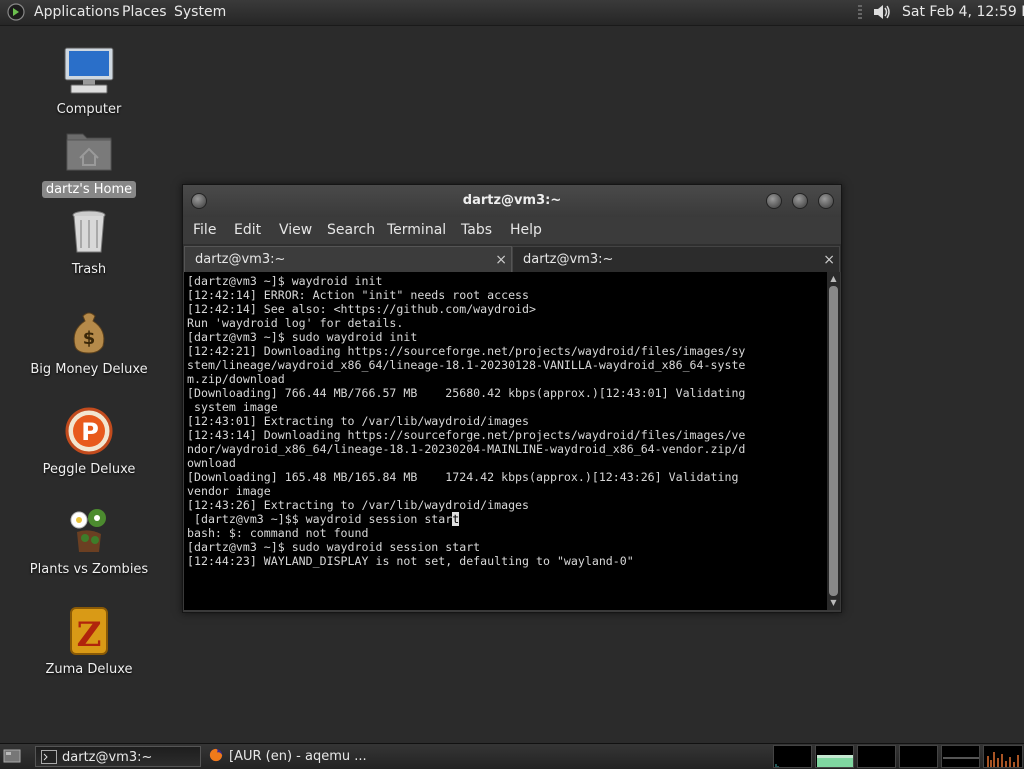 This screenshot has width=1024, height=769. Describe the element at coordinates (16, 12) in the screenshot. I see `distro-logo-icon` at that location.